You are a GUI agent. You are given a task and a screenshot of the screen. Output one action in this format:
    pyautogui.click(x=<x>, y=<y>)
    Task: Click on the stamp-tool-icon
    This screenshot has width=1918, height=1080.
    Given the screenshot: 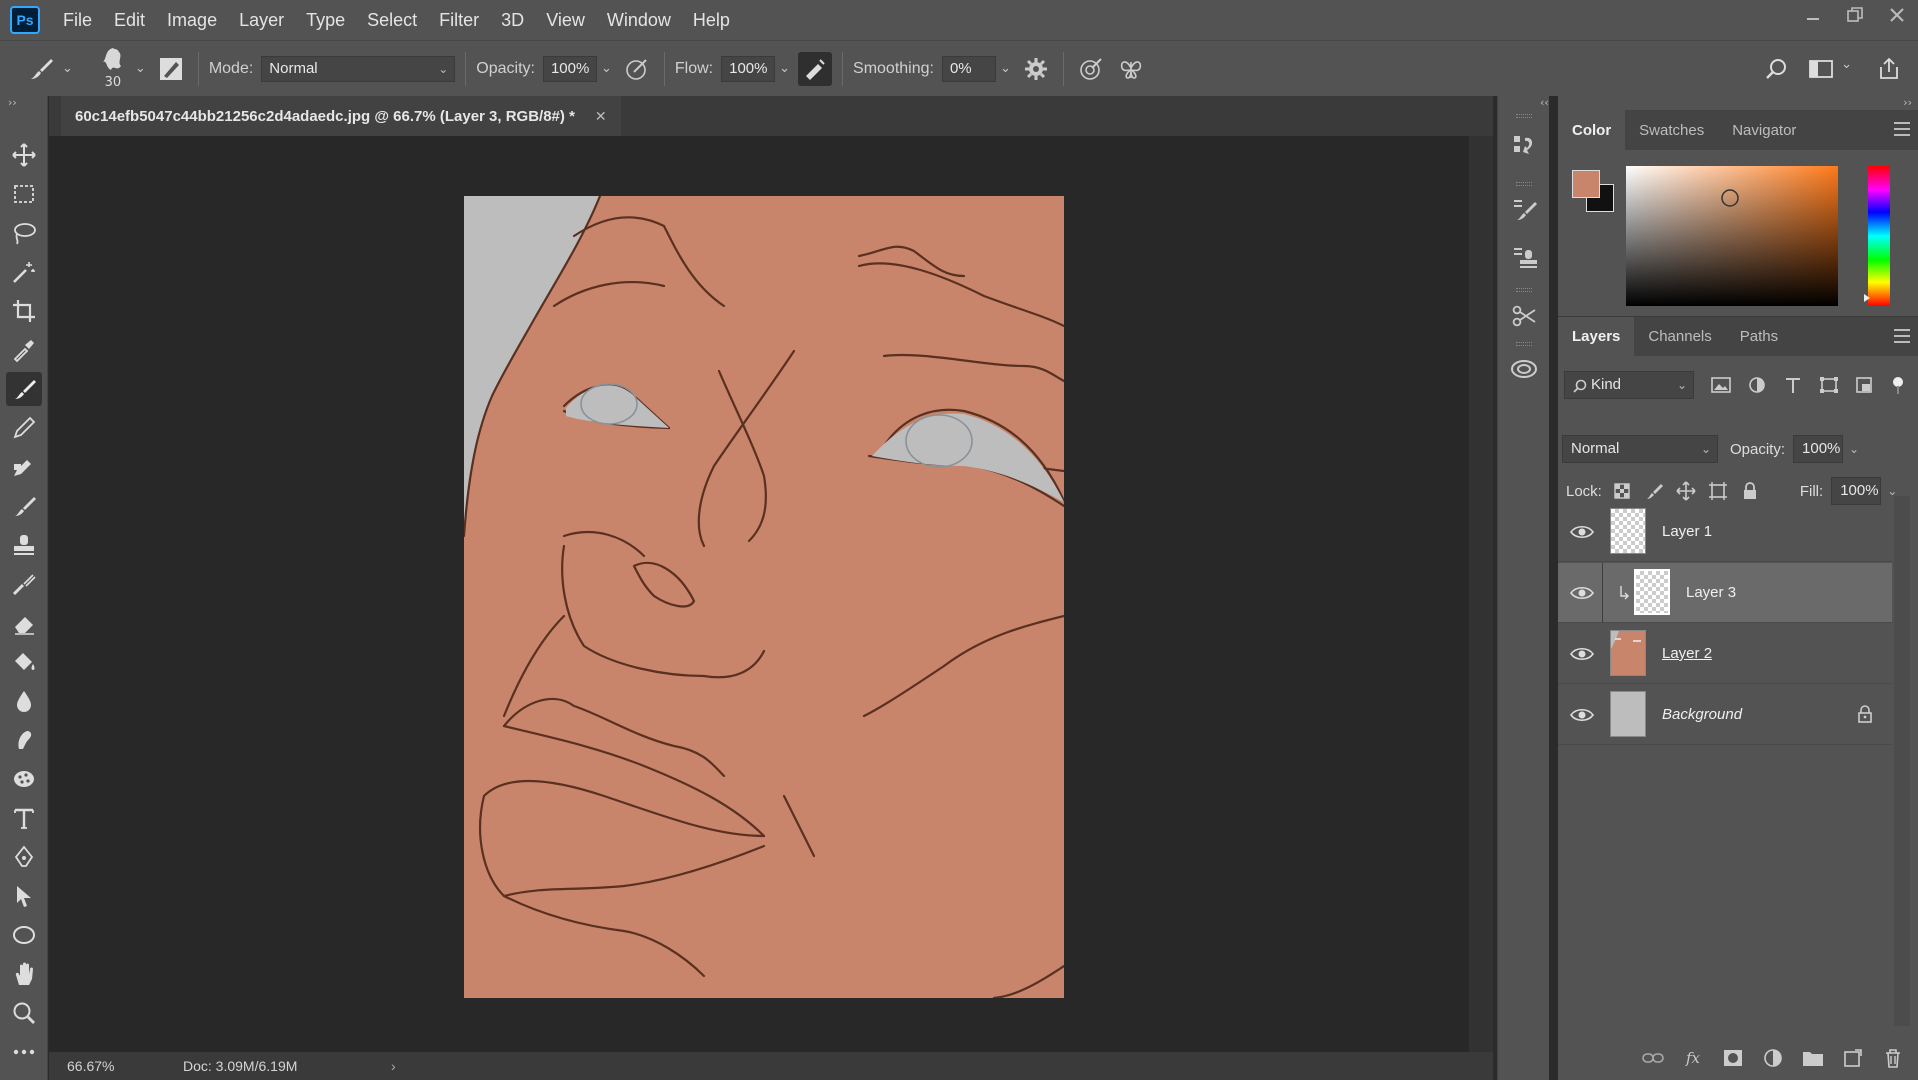 What is the action you would take?
    pyautogui.click(x=24, y=545)
    